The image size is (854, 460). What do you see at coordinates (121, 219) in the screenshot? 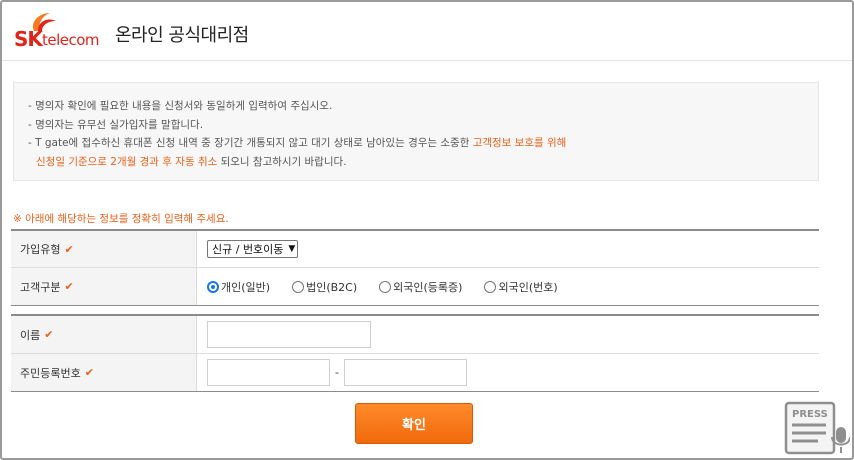
I see `warning-text: ※ 아래에 해당하는 정보를 정확히 입력해 주세요.` at bounding box center [121, 219].